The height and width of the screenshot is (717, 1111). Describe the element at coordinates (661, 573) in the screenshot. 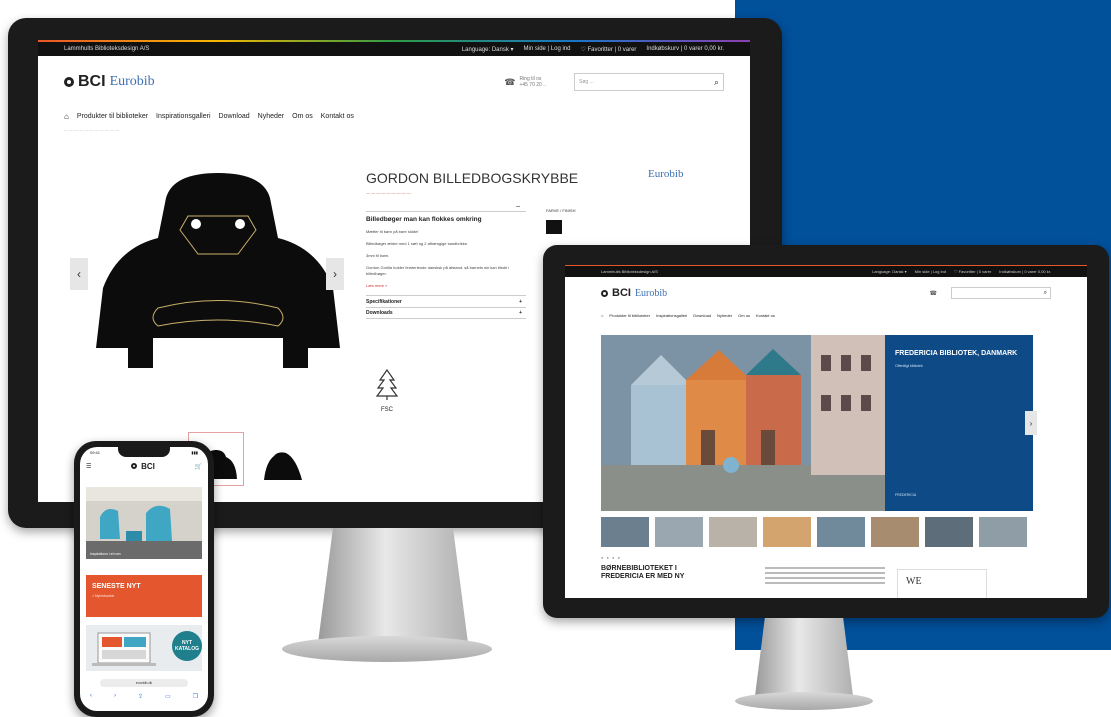

I see `article-title: BØRNEBIBLIOTEKET I FREDERICIA ER MED NY` at that location.